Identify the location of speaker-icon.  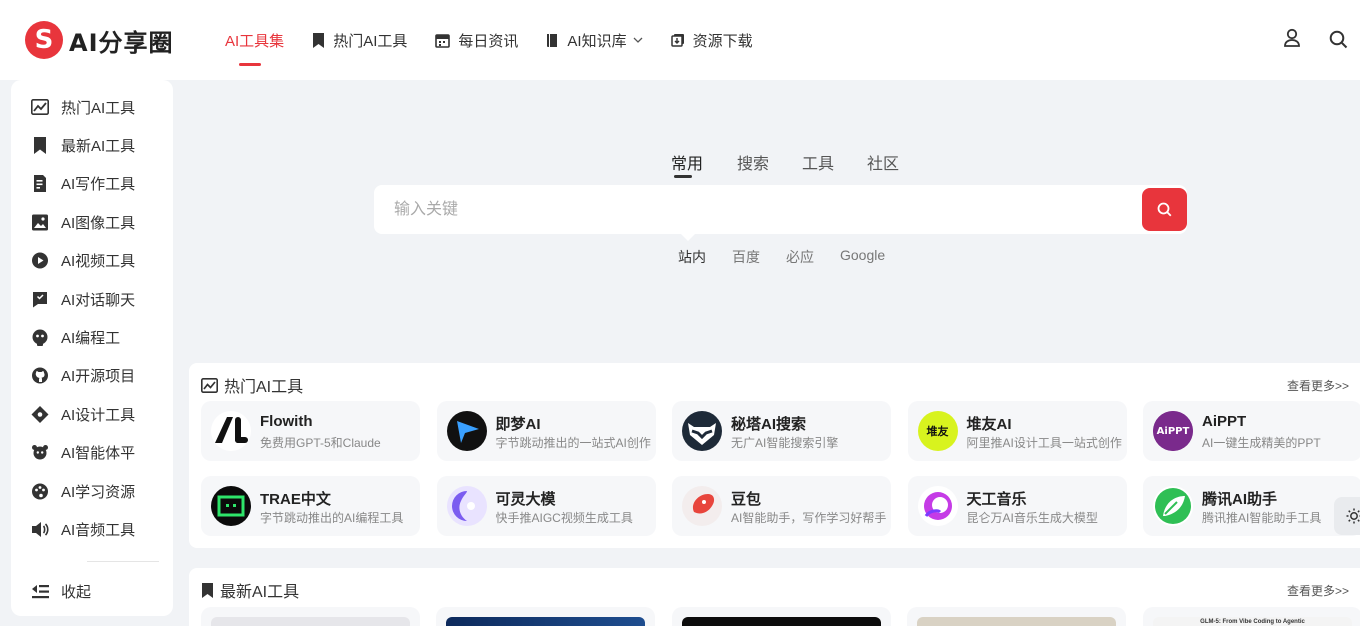
(40, 529).